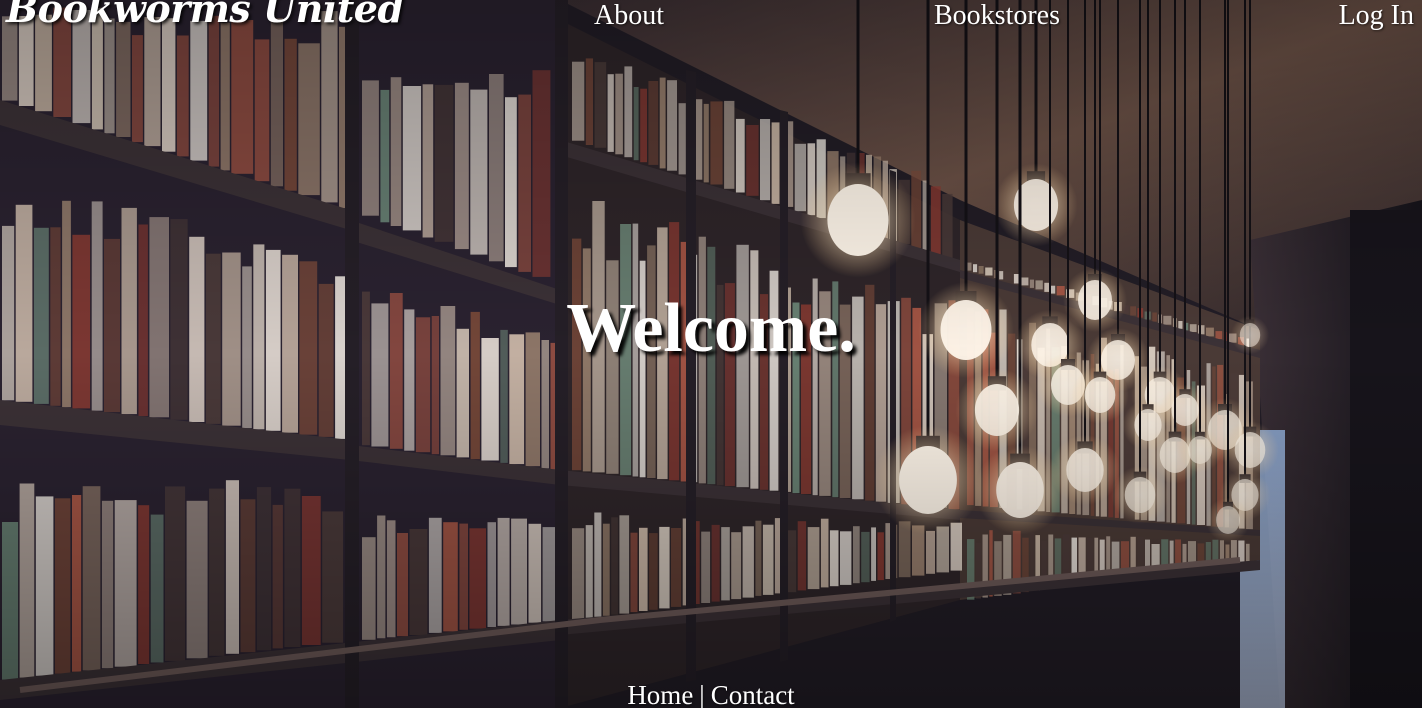  What do you see at coordinates (997, 16) in the screenshot?
I see `nav-bookstores-link: Bookstores` at bounding box center [997, 16].